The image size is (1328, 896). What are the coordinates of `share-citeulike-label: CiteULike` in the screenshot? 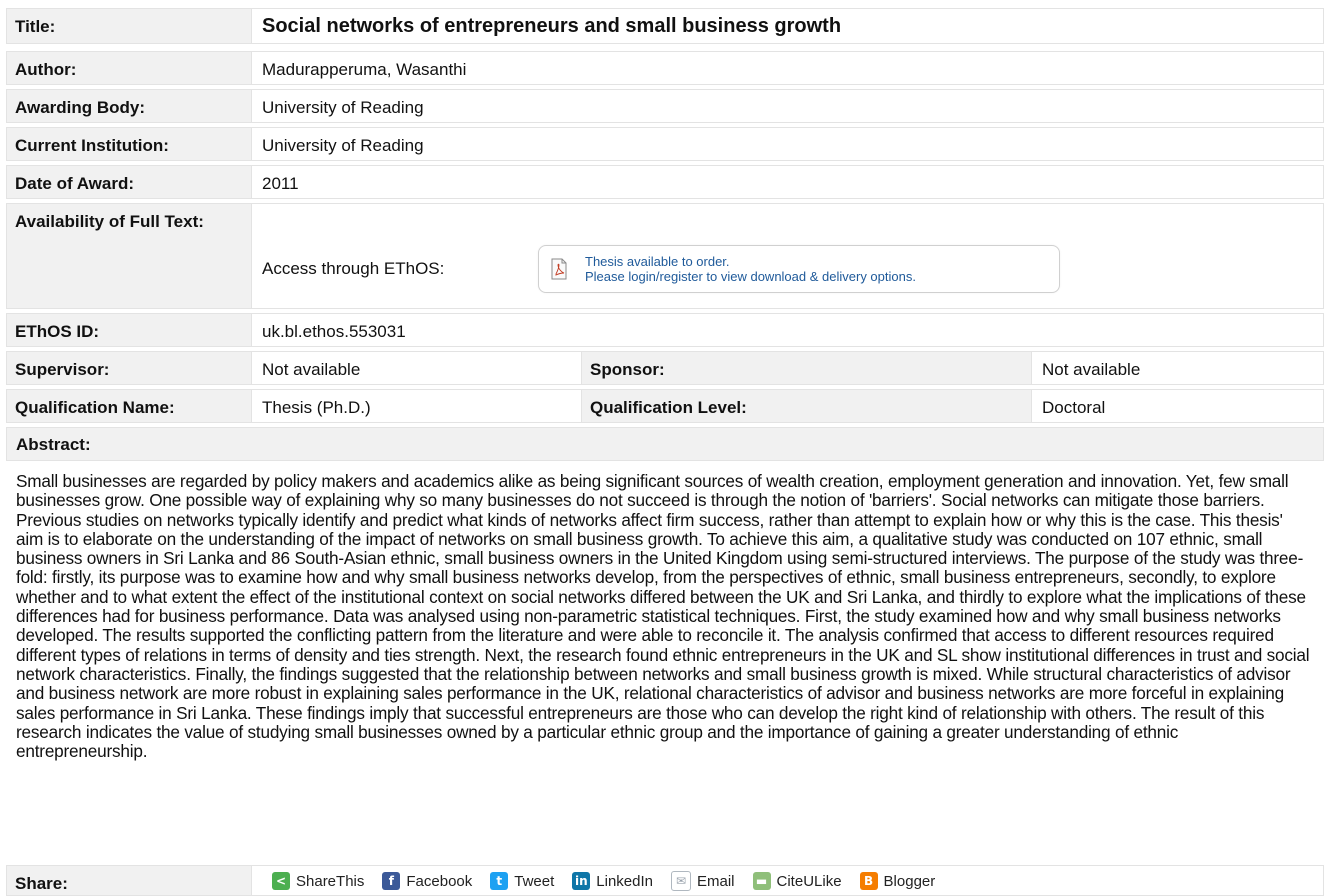 It's located at (809, 881).